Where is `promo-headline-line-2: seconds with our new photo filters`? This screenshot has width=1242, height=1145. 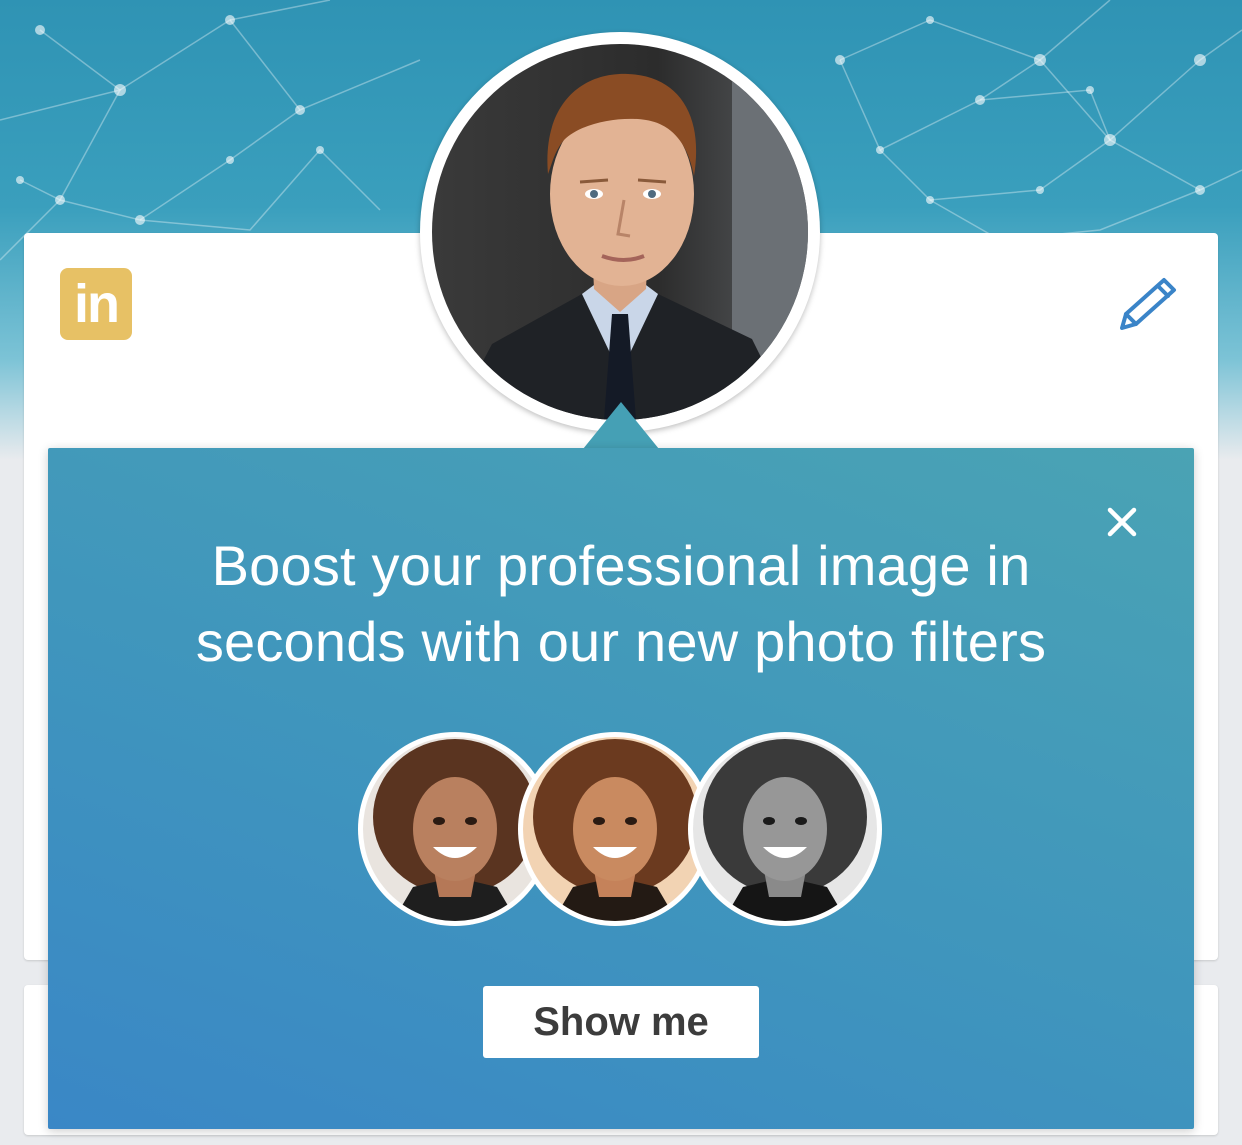 promo-headline-line-2: seconds with our new photo filters is located at coordinates (621, 641).